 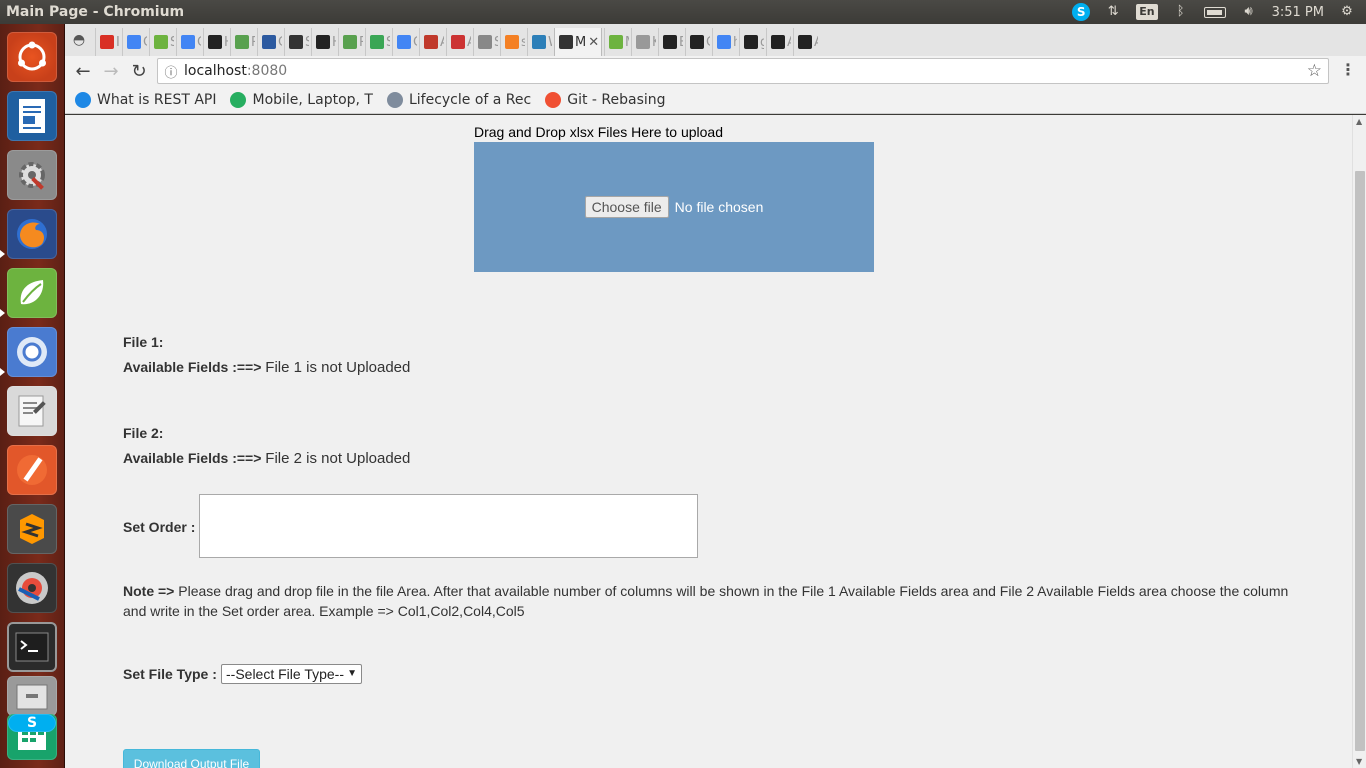 What do you see at coordinates (83, 71) in the screenshot?
I see `back-arrow-icon: ←` at bounding box center [83, 71].